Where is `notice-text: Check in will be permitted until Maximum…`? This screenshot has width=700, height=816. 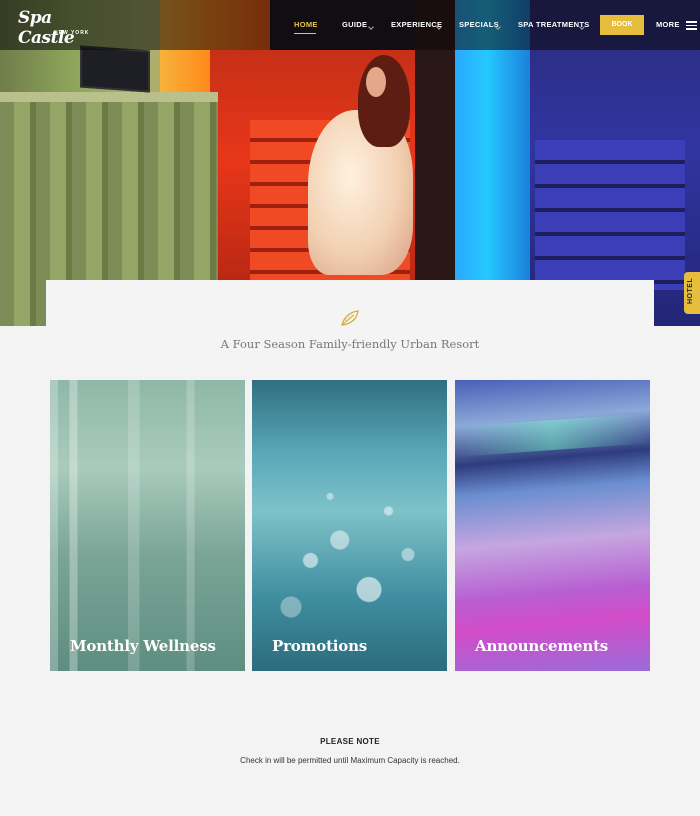
notice-text: Check in will be permitted until Maximum… is located at coordinates (350, 760).